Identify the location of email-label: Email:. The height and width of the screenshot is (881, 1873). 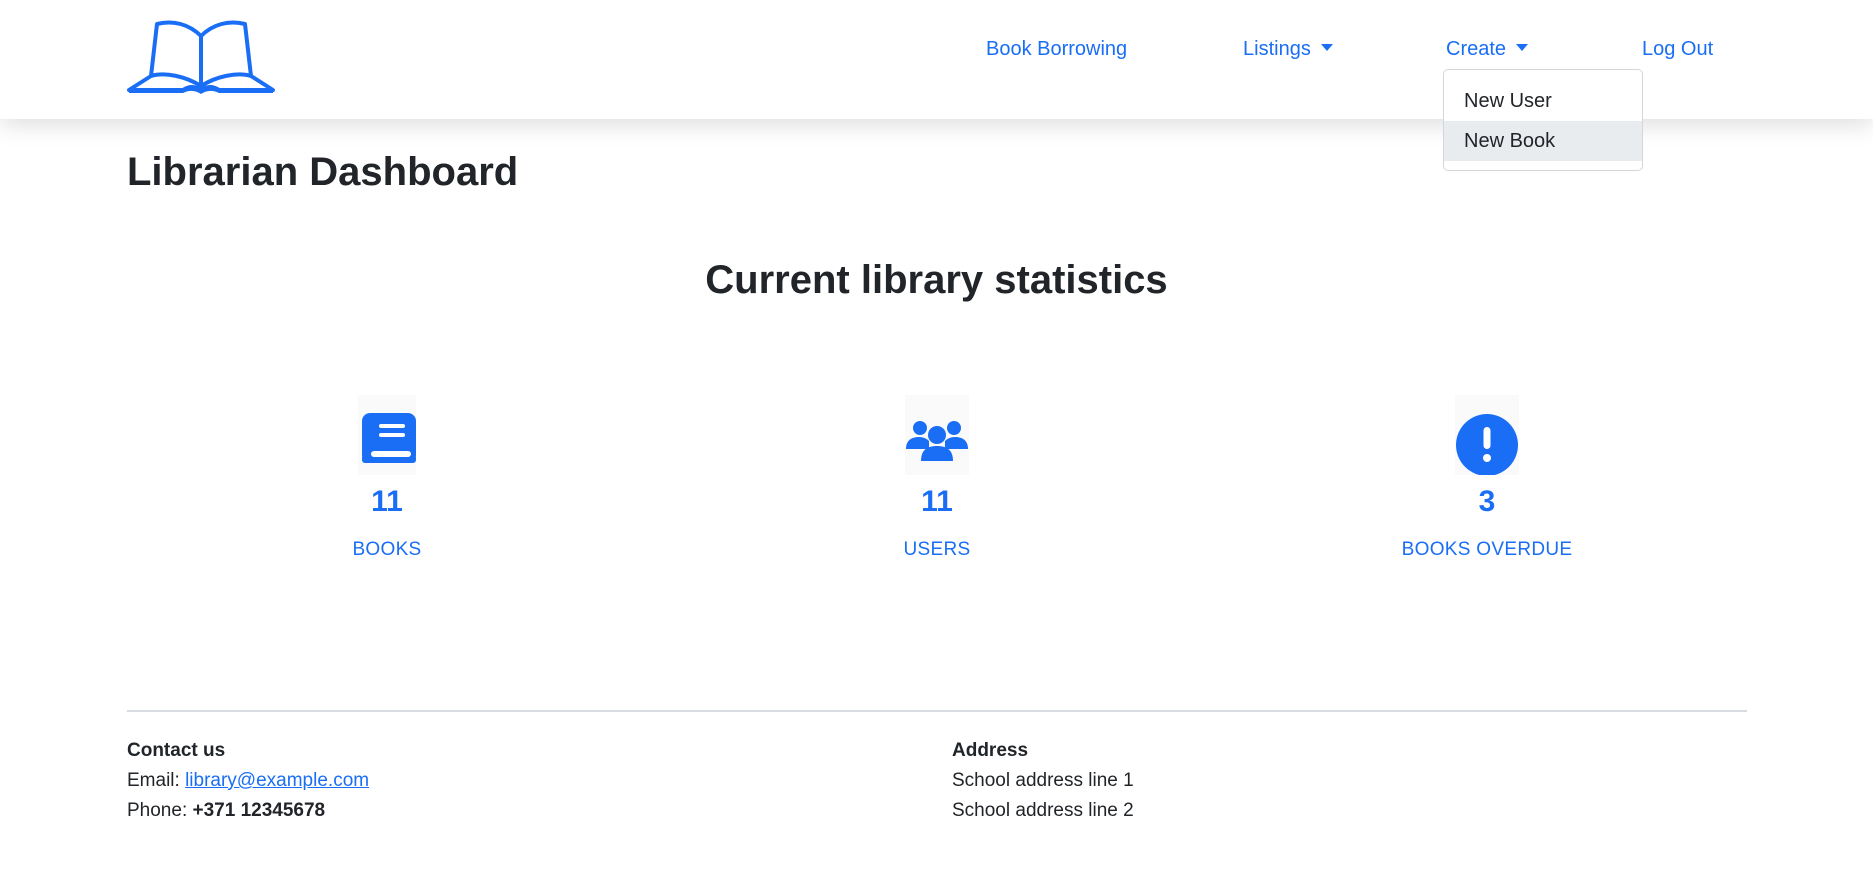
(153, 780).